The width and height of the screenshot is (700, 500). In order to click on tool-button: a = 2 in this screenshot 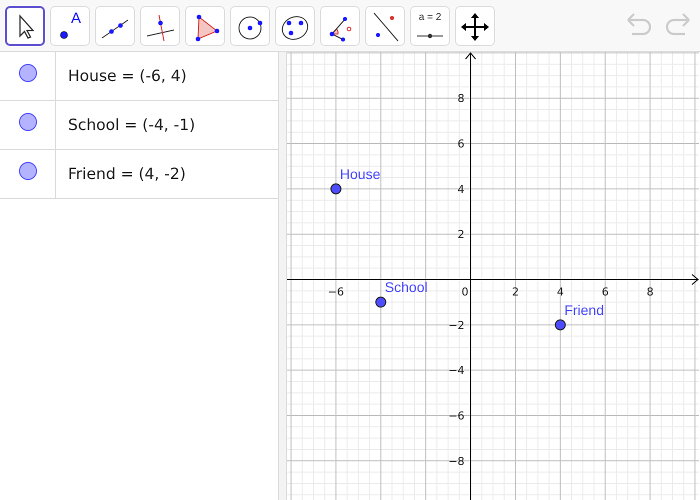, I will do `click(430, 26)`.